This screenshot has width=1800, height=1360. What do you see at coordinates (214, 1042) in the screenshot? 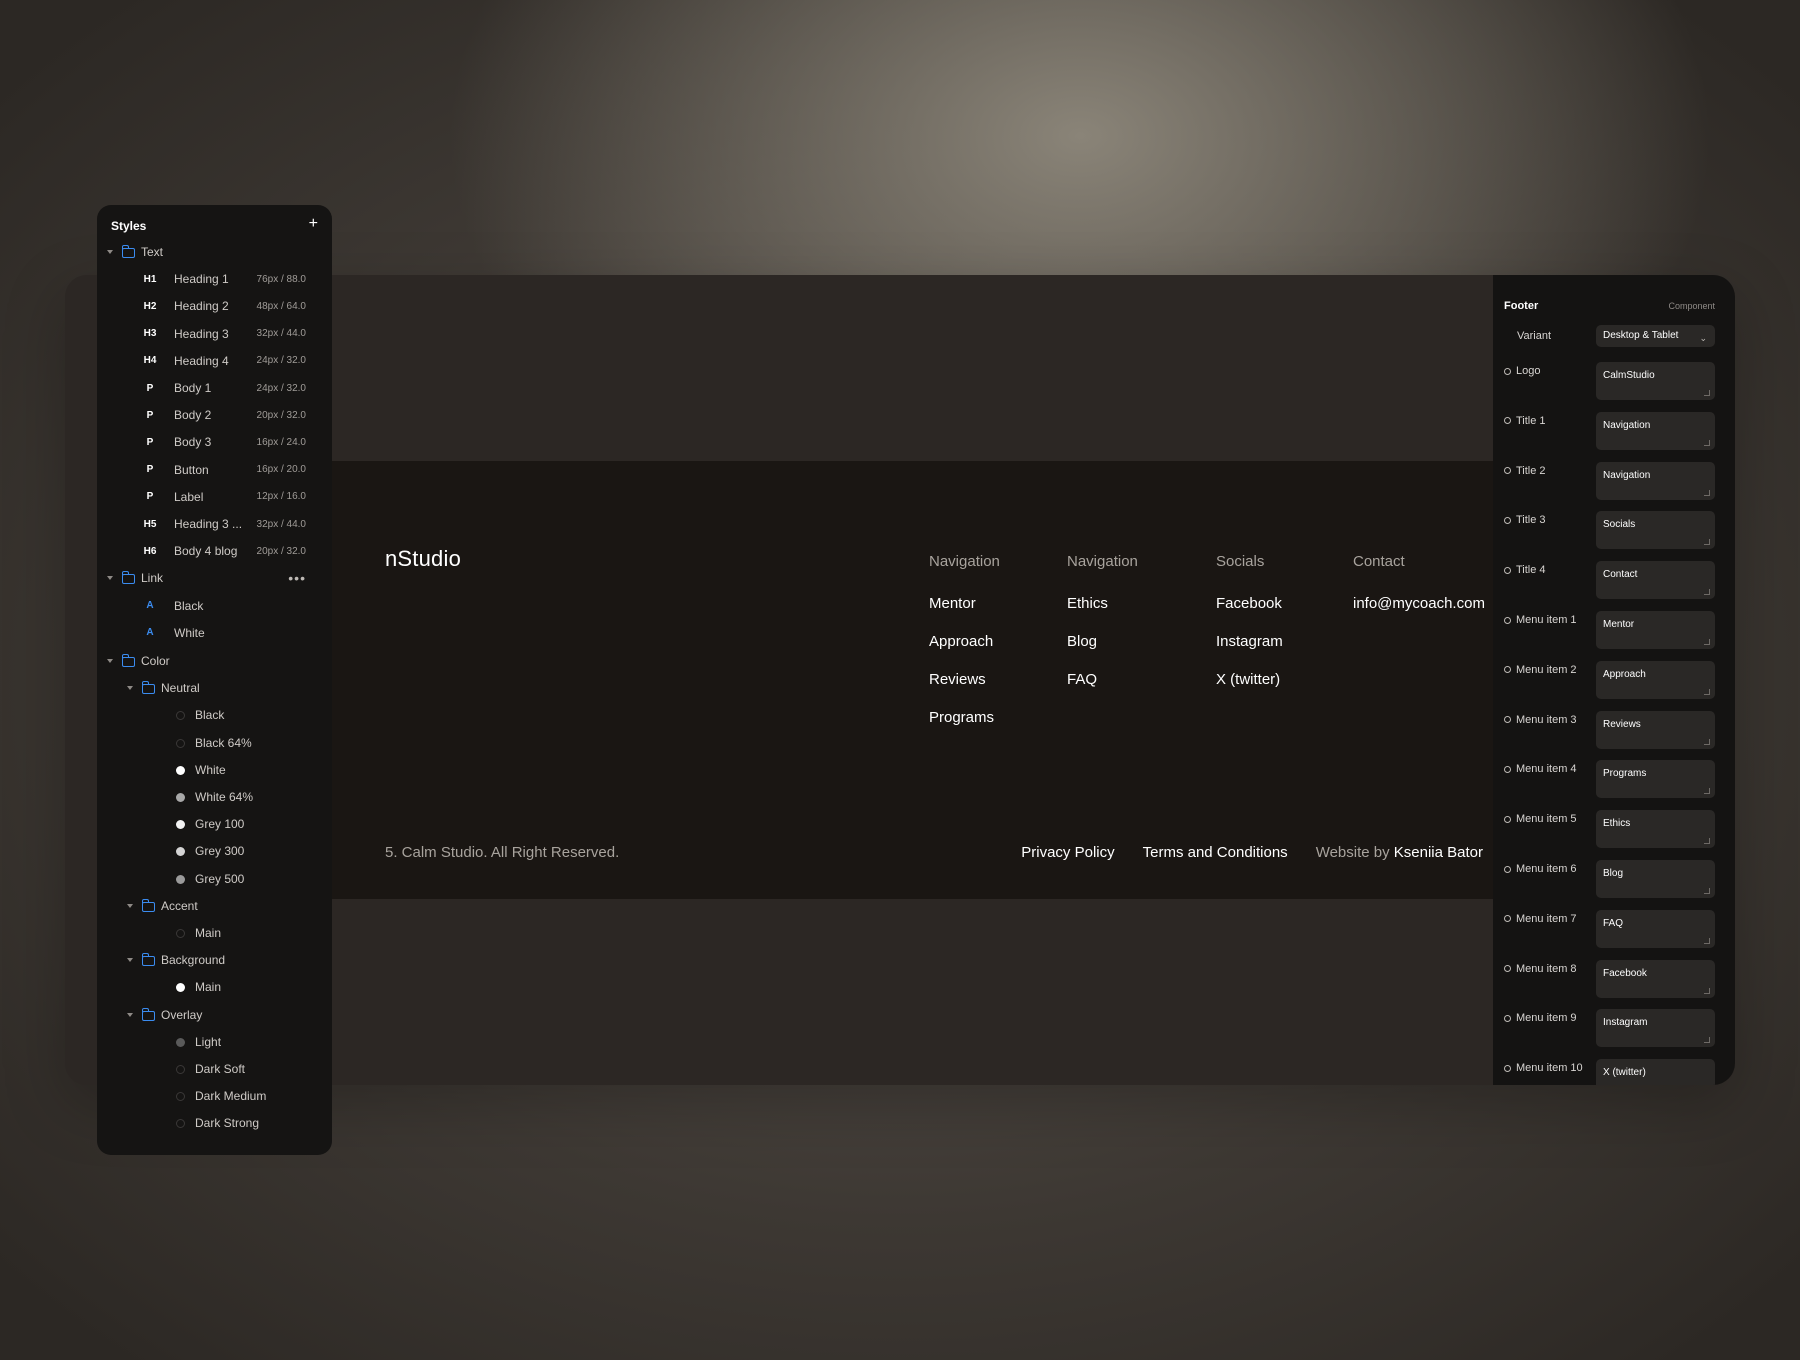
I see `style-row: Light` at bounding box center [214, 1042].